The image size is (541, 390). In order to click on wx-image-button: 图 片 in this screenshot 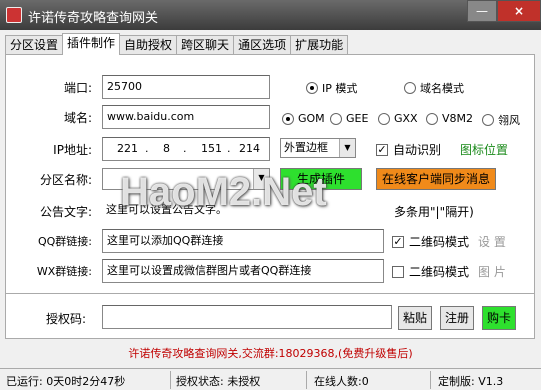, I will do `click(492, 271)`.